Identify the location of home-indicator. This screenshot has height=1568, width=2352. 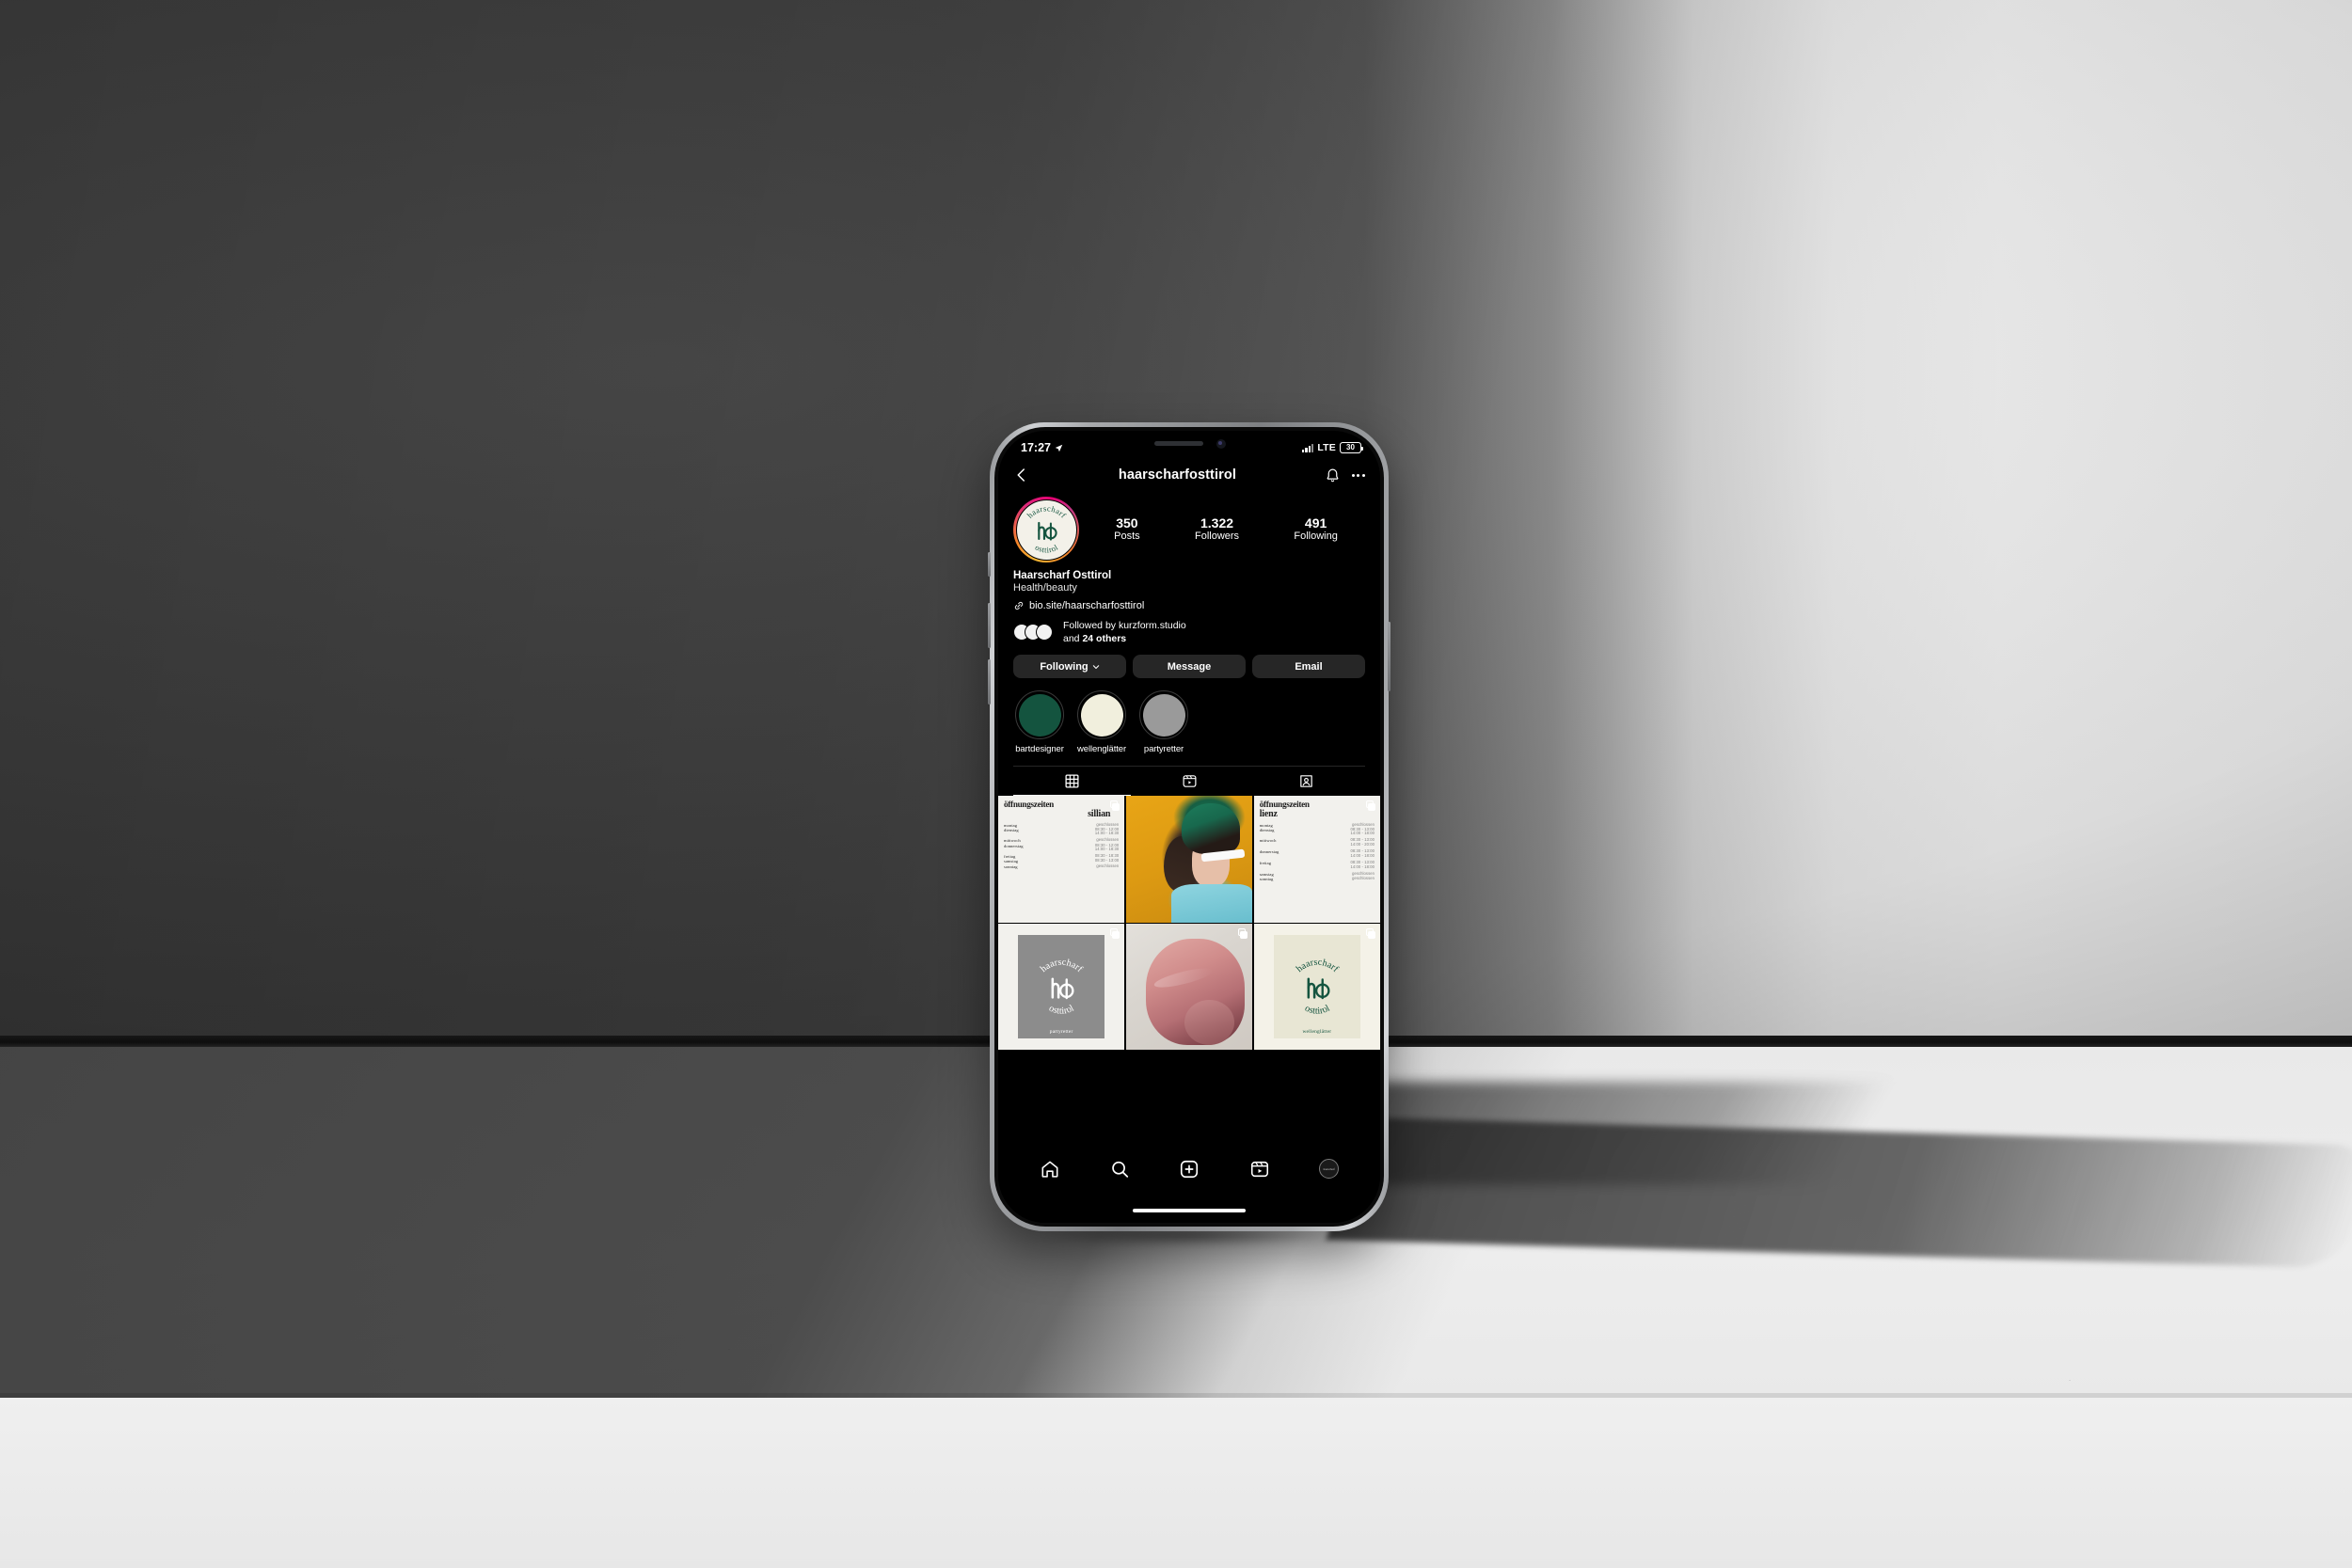
(1189, 1210).